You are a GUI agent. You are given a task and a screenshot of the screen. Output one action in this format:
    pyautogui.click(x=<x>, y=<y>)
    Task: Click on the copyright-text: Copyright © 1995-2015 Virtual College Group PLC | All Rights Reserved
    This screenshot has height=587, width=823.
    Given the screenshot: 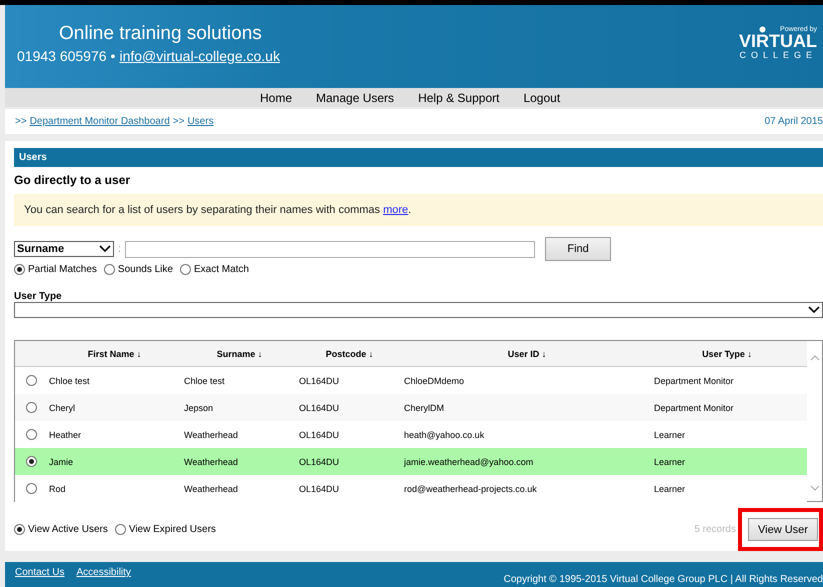 What is the action you would take?
    pyautogui.click(x=663, y=580)
    